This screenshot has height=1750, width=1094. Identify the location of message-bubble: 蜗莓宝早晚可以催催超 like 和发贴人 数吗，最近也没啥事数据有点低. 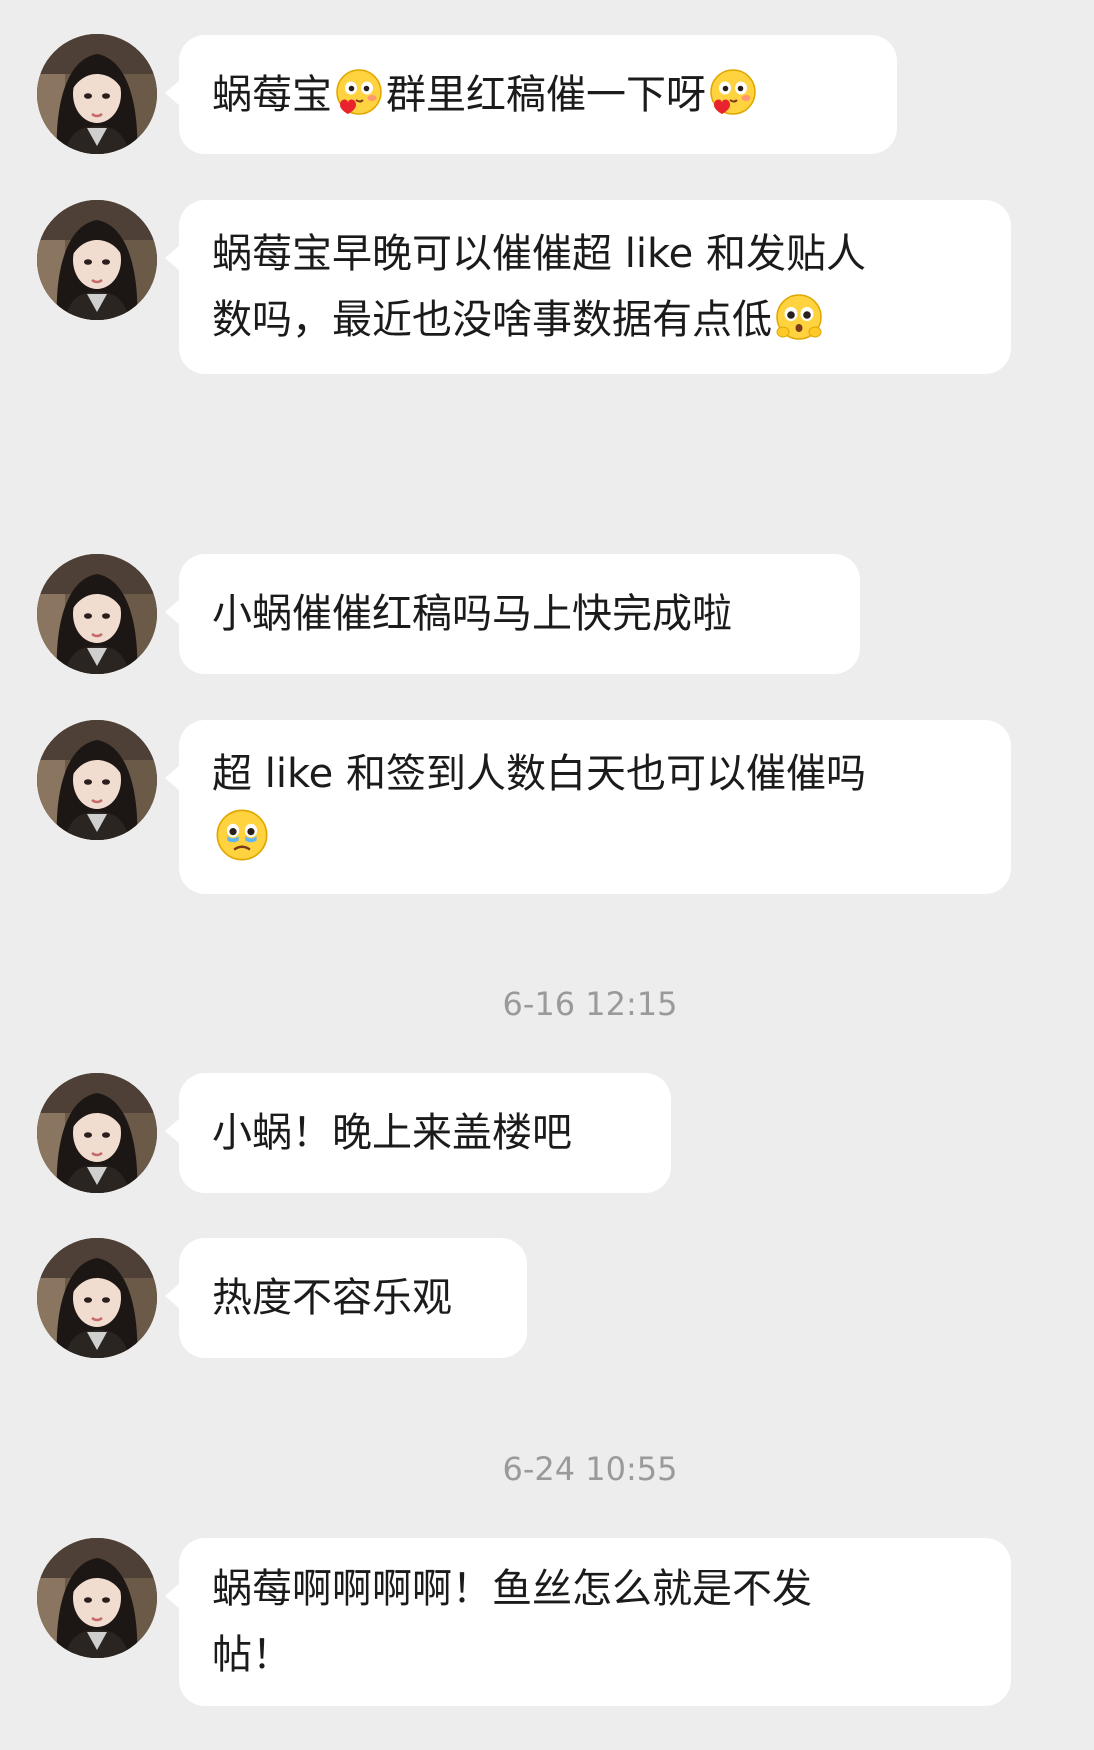
(588, 287).